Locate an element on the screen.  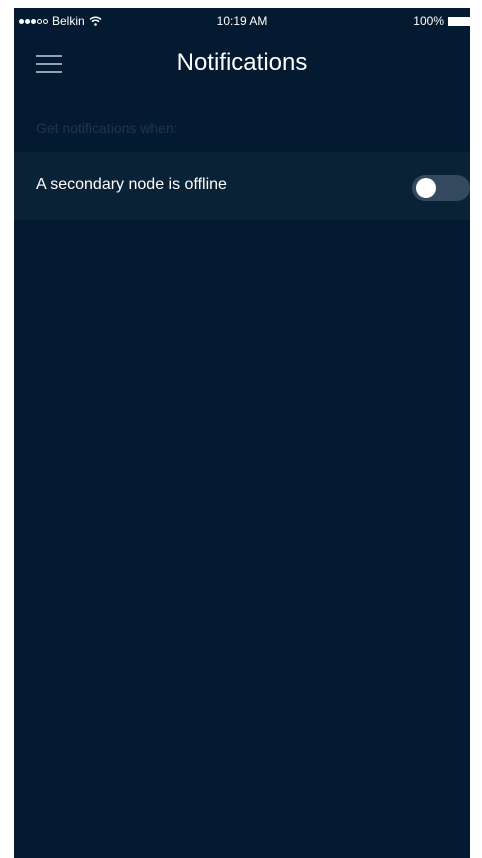
toggle-knob is located at coordinates (426, 188).